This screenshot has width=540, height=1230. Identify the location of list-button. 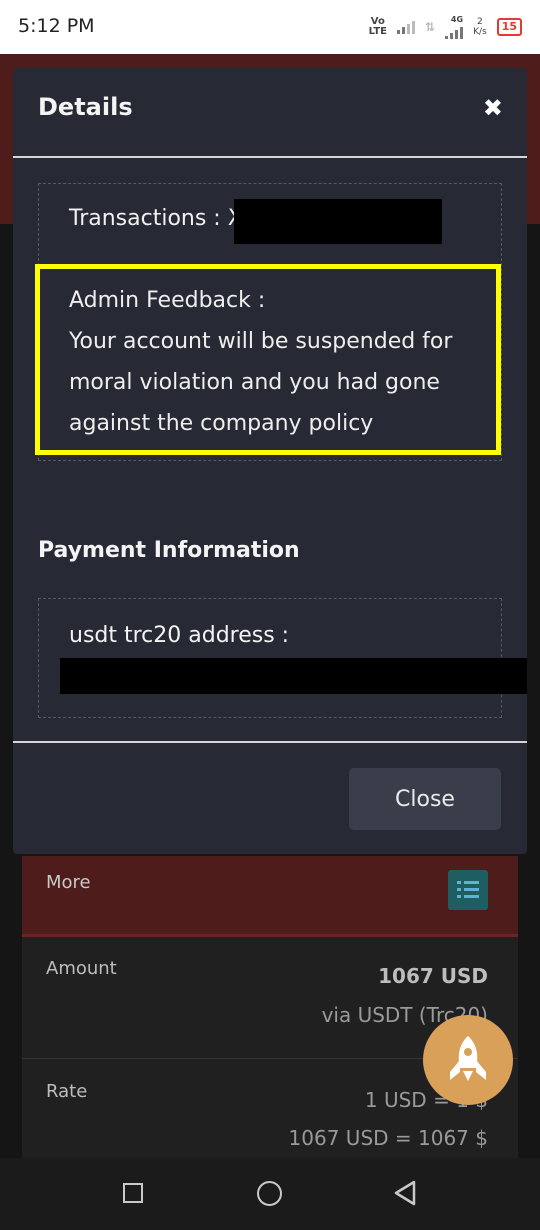
(468, 890).